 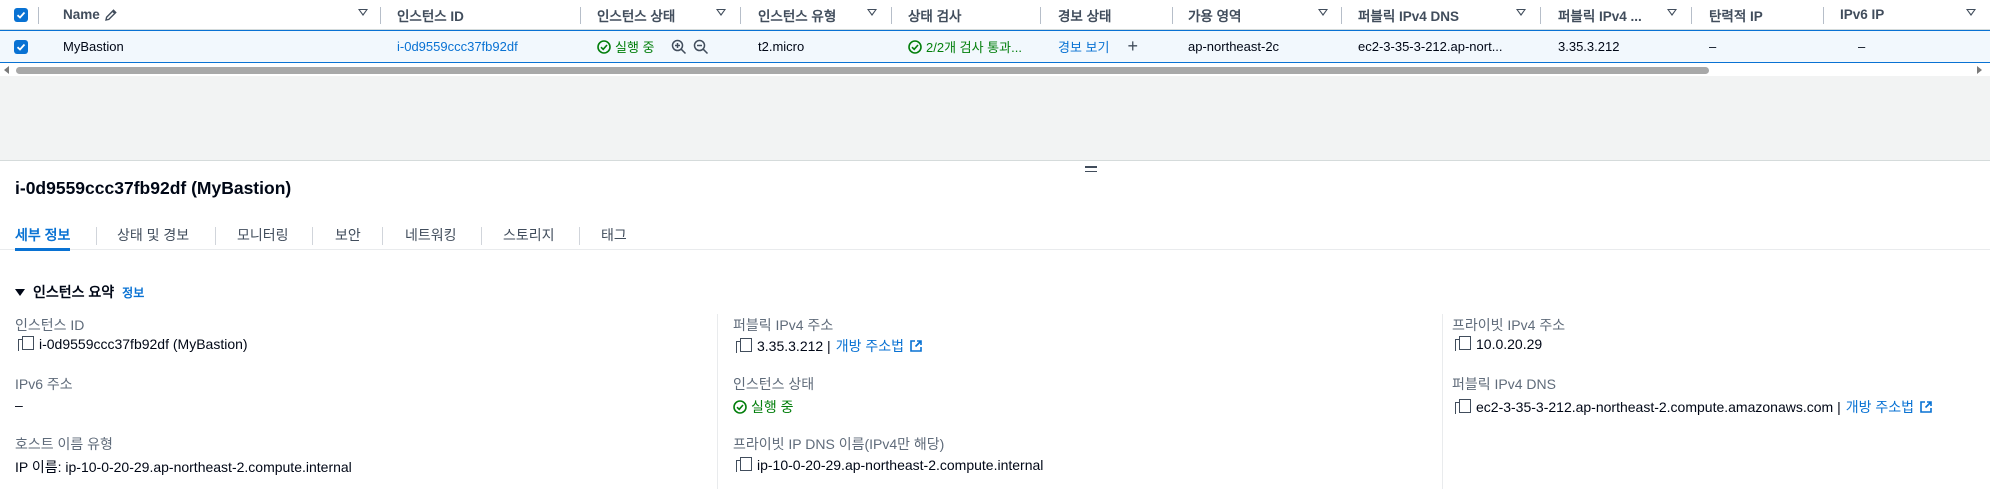 What do you see at coordinates (1862, 46) in the screenshot?
I see `row-ipv6-ip: –` at bounding box center [1862, 46].